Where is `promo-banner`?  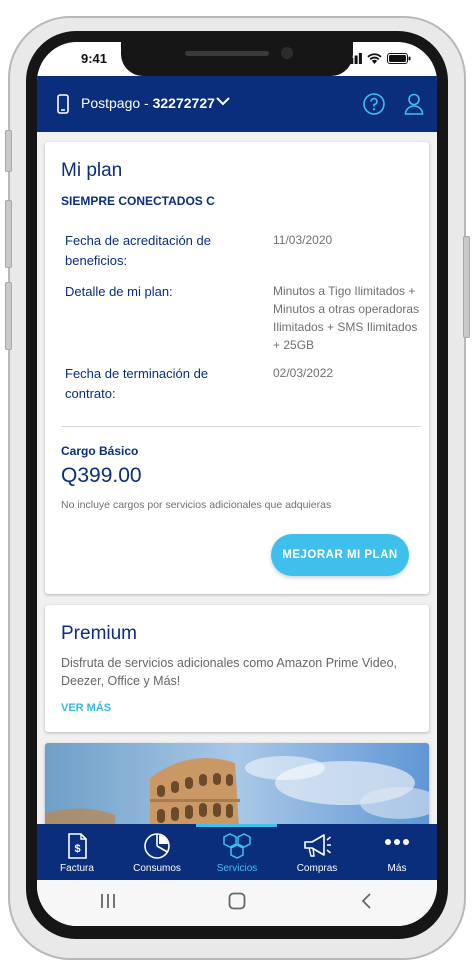 promo-banner is located at coordinates (237, 788).